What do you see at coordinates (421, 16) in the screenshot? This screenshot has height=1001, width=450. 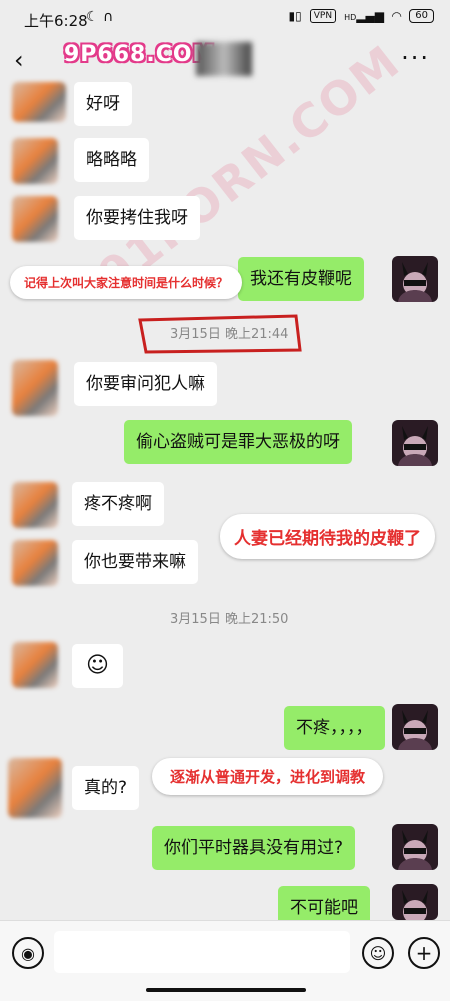 I see `battery-icon: 60` at bounding box center [421, 16].